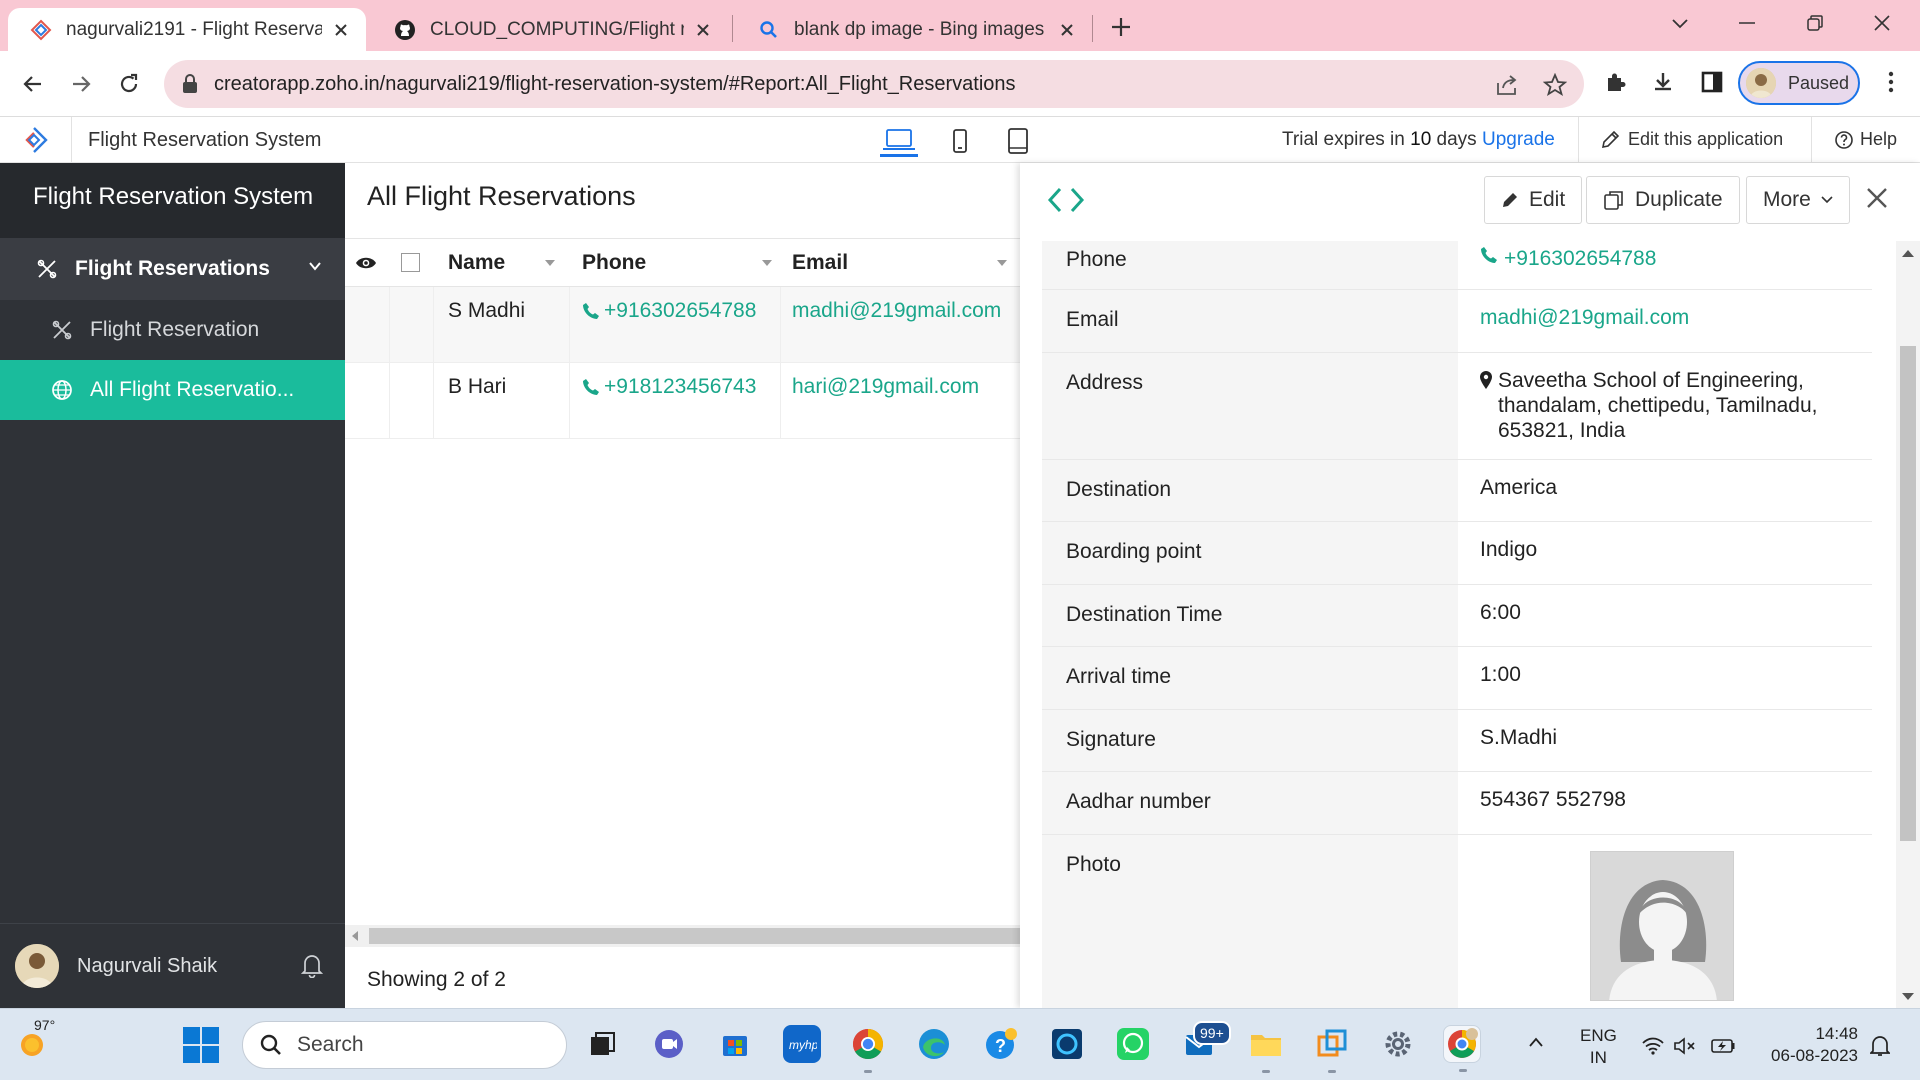 Image resolution: width=1920 pixels, height=1080 pixels. I want to click on show-hidden-icons-chevron, so click(1536, 1042).